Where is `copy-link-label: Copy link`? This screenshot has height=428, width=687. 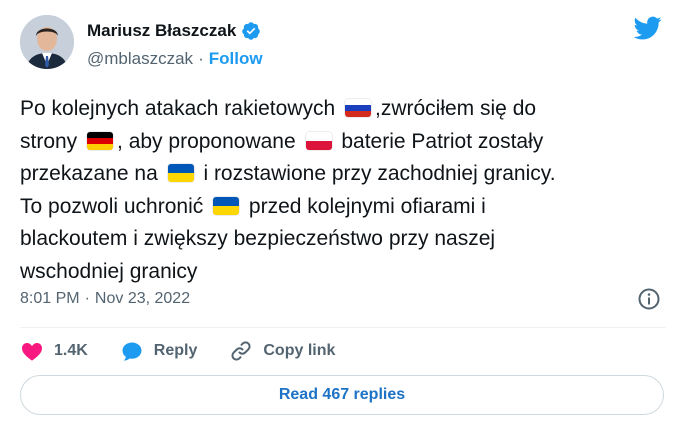
copy-link-label: Copy link is located at coordinates (299, 350).